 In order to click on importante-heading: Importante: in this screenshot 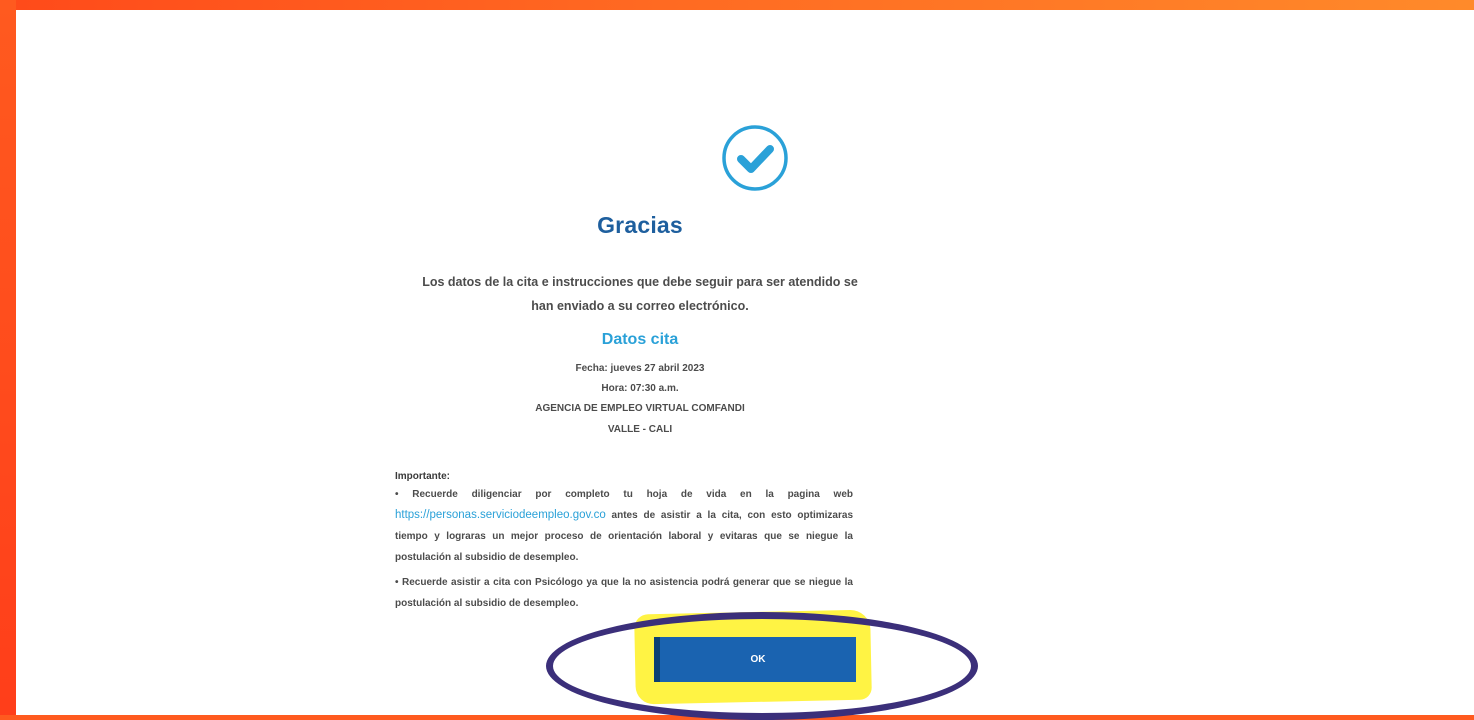, I will do `click(422, 476)`.